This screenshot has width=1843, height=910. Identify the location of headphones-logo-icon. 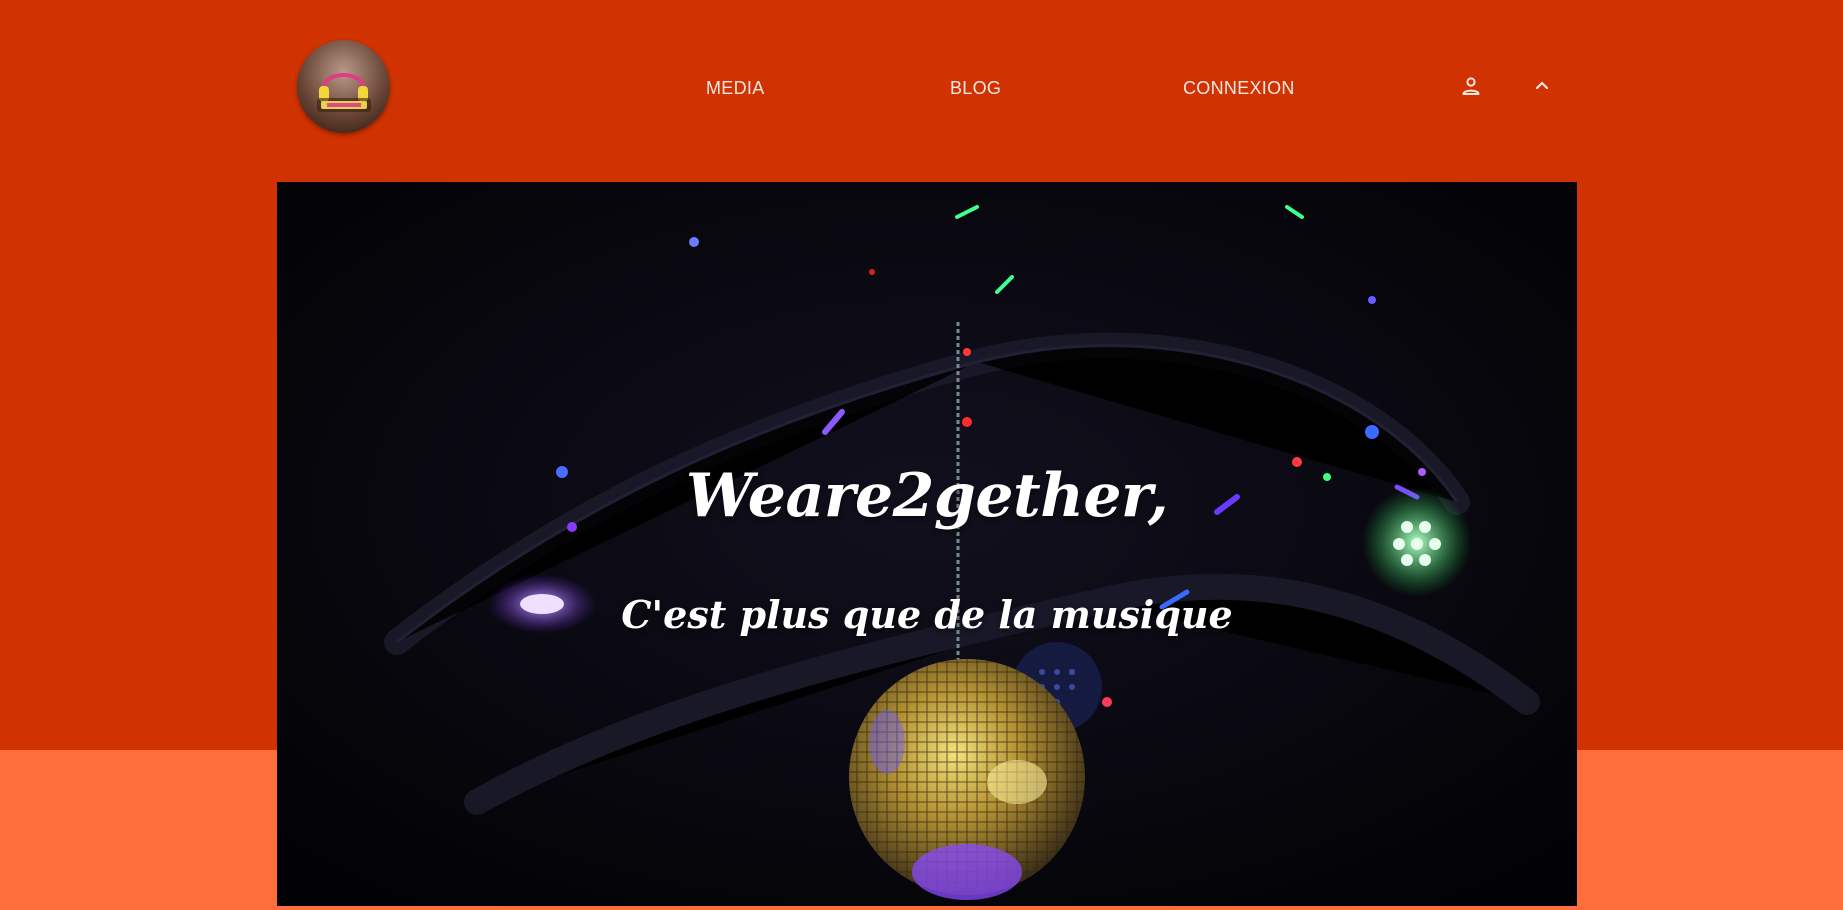
(344, 92).